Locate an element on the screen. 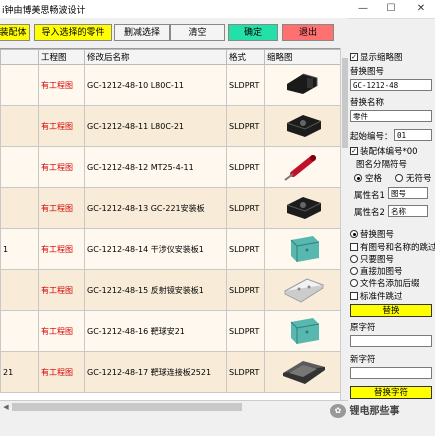 The width and height of the screenshot is (435, 436). toolbar: 装配体 导入选择的零件 删减选择 清空 确定 退出 is located at coordinates (174, 33).